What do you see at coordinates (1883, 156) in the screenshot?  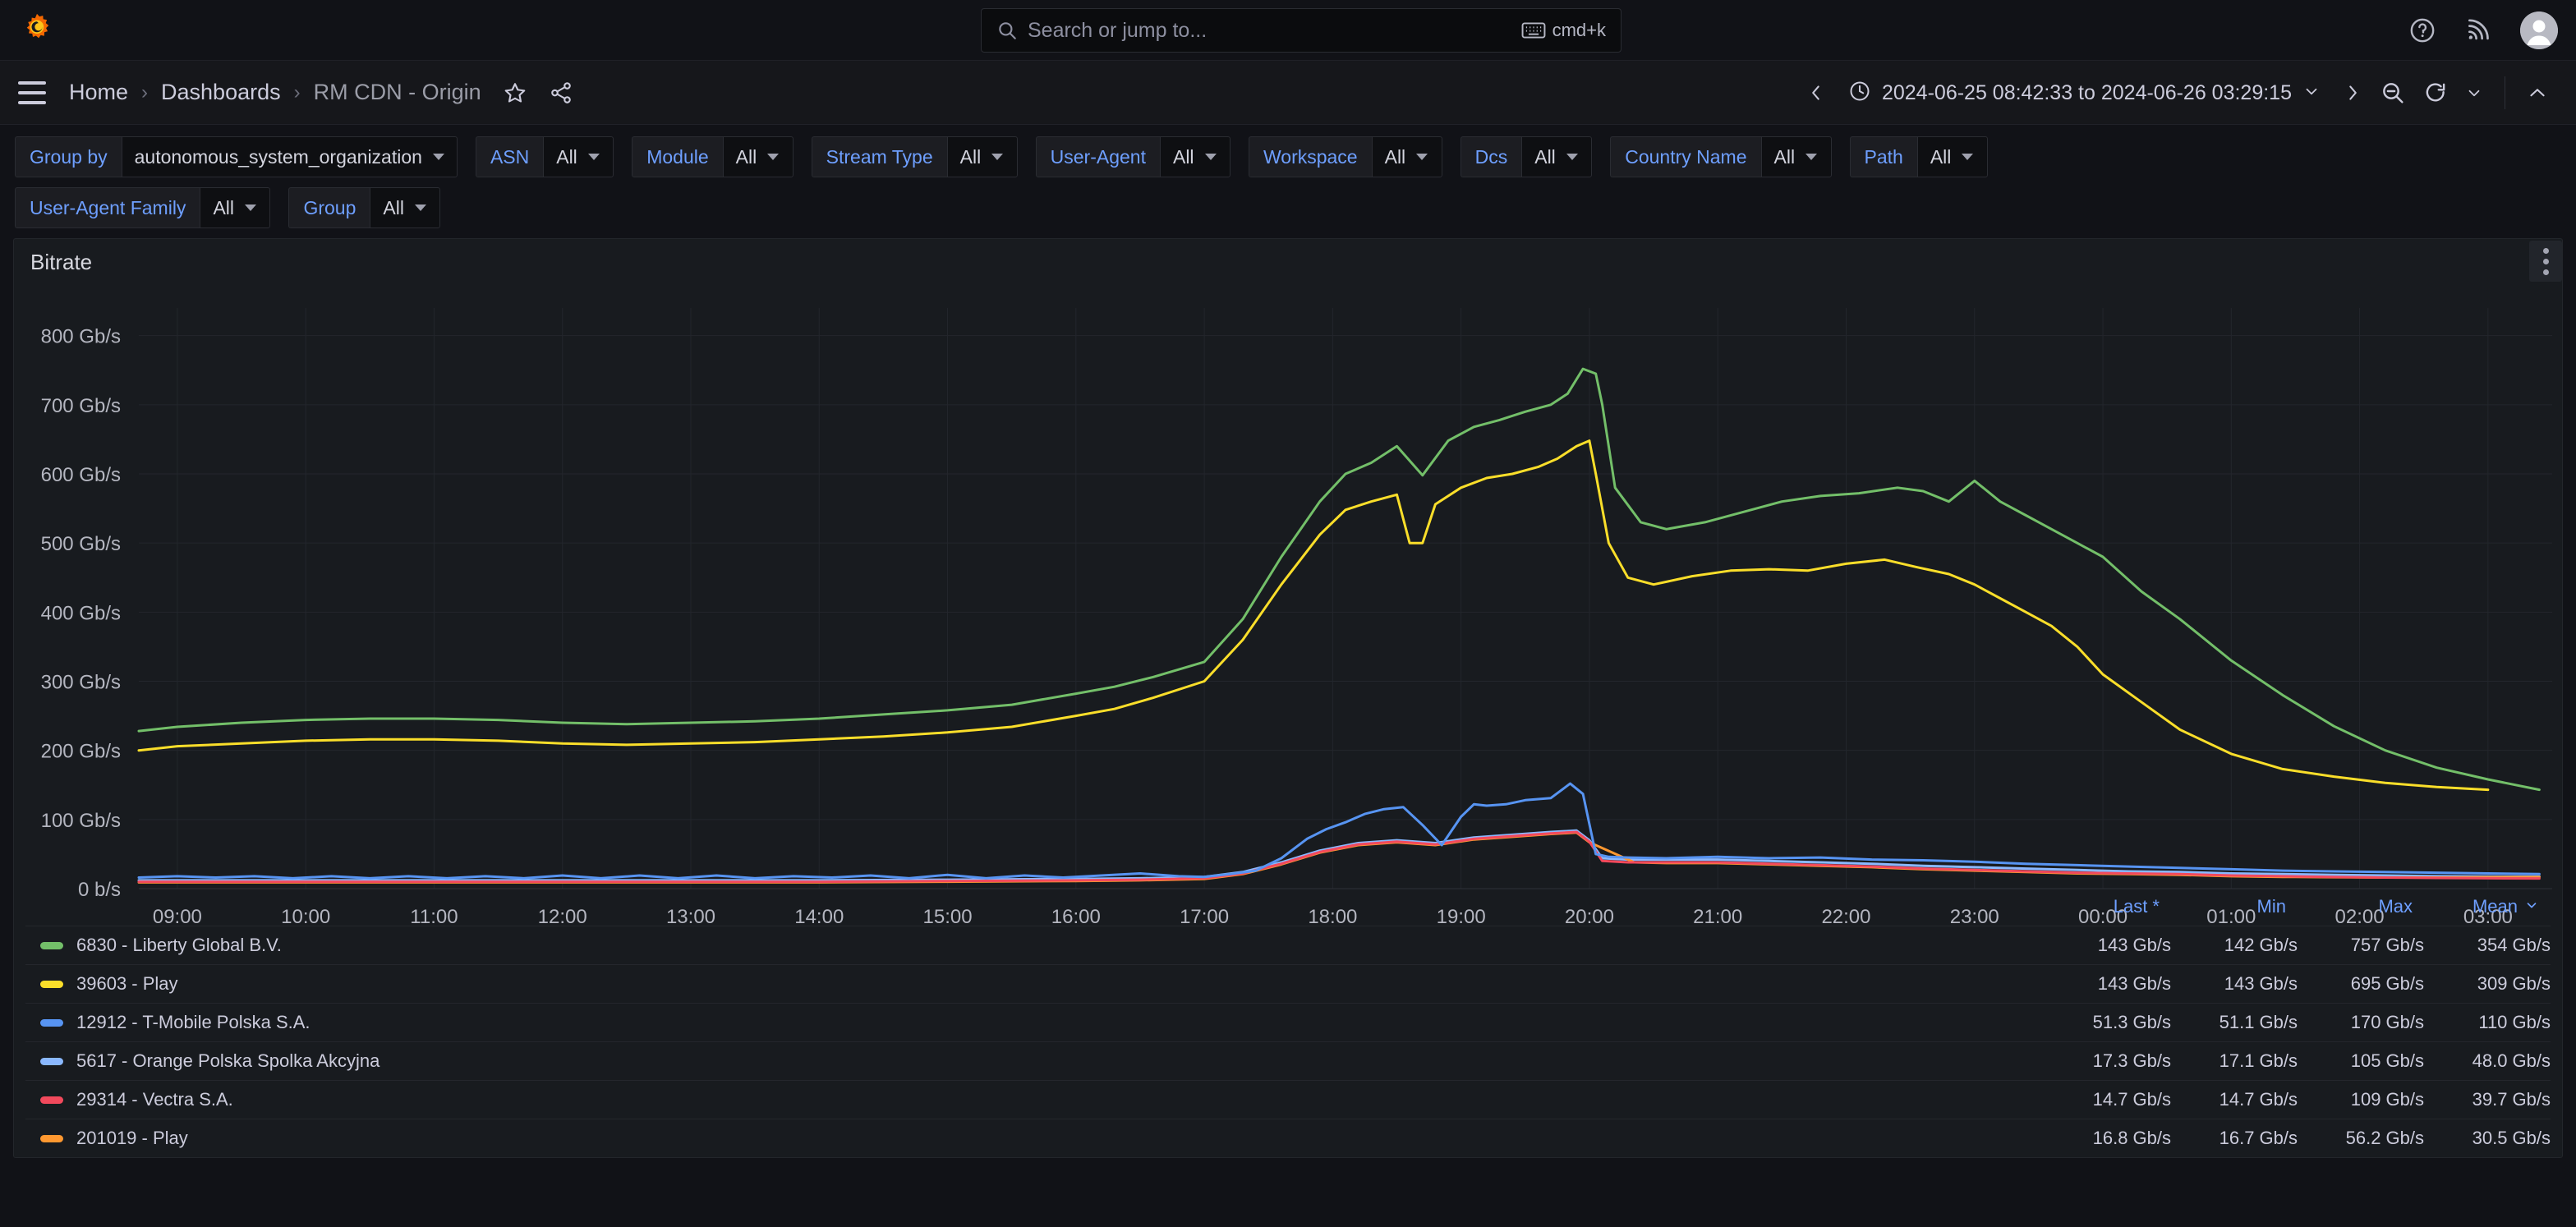 I see `variable-label-path: Path` at bounding box center [1883, 156].